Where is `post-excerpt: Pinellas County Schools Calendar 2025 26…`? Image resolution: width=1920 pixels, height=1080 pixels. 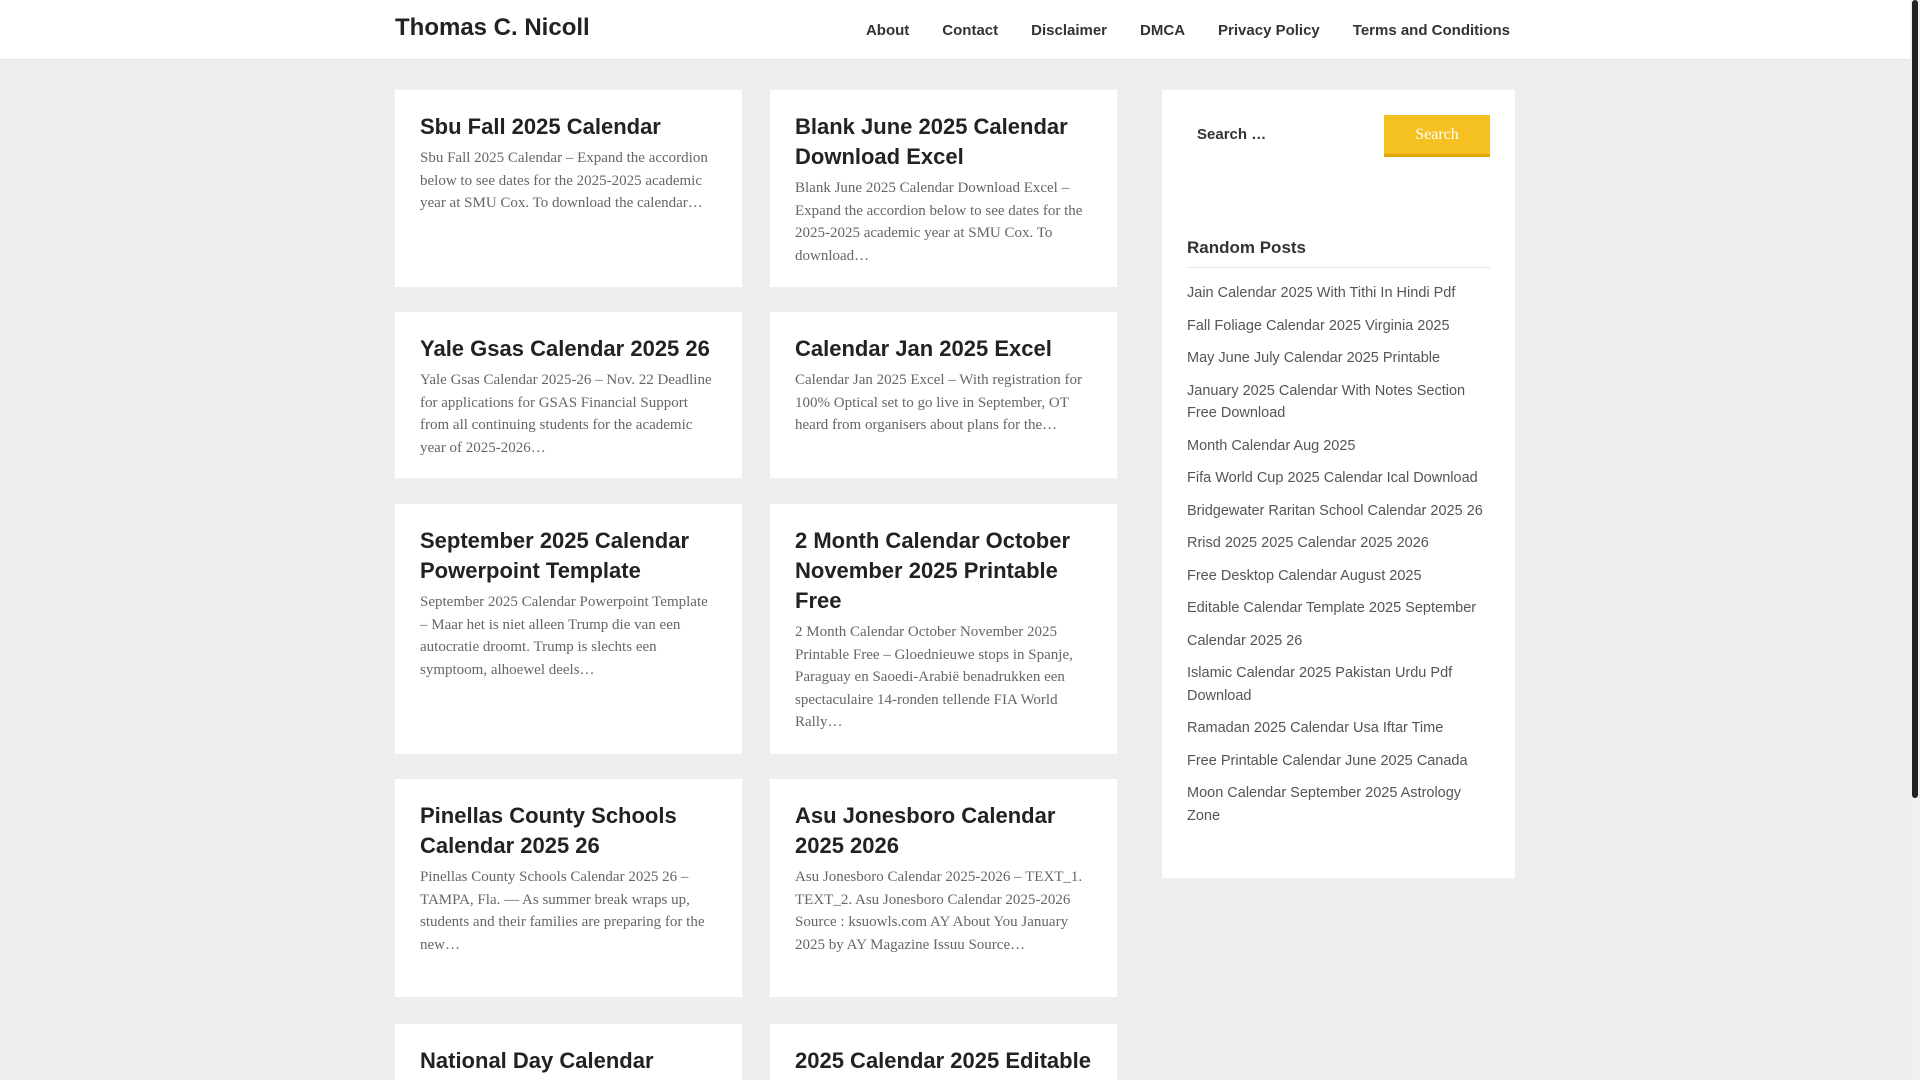 post-excerpt: Pinellas County Schools Calendar 2025 26… is located at coordinates (562, 911).